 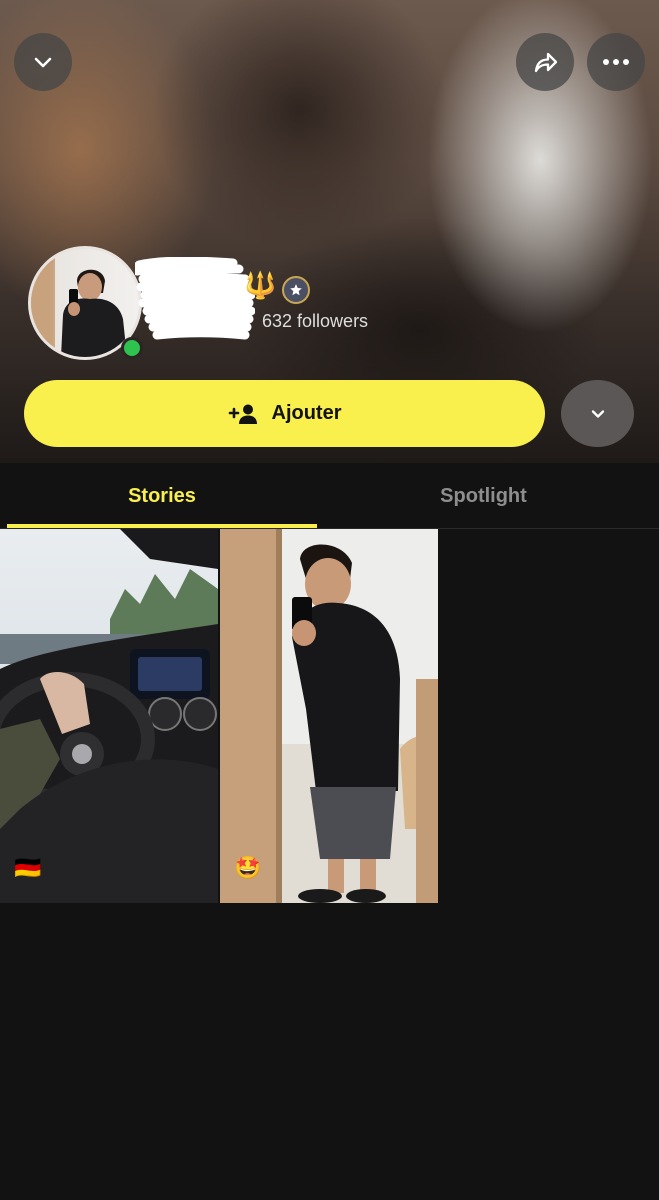 I want to click on tab-stories: Stories, so click(x=162, y=496).